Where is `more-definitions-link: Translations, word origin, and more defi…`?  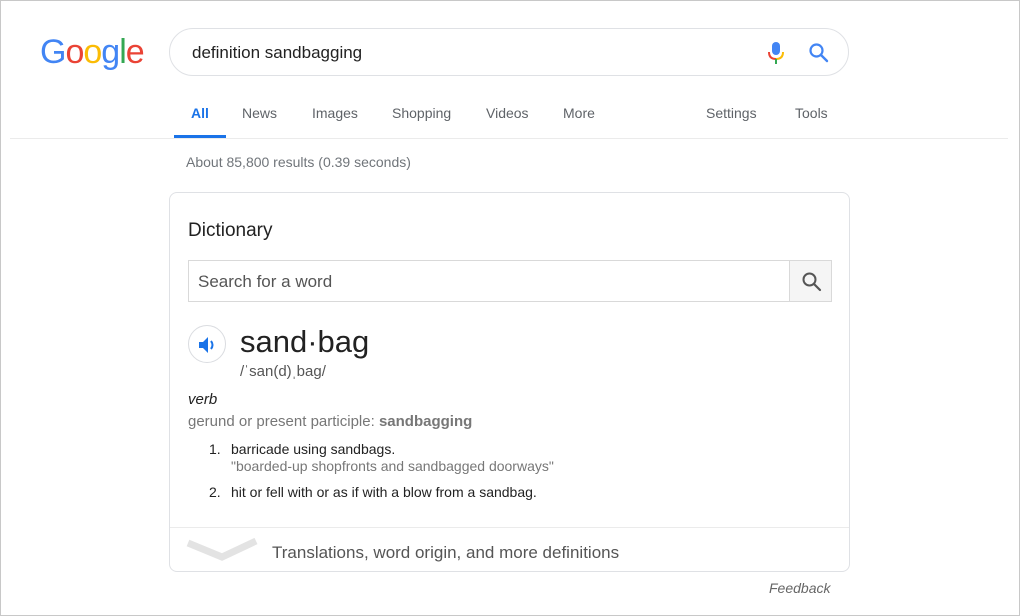
more-definitions-link: Translations, word origin, and more defi… is located at coordinates (445, 553).